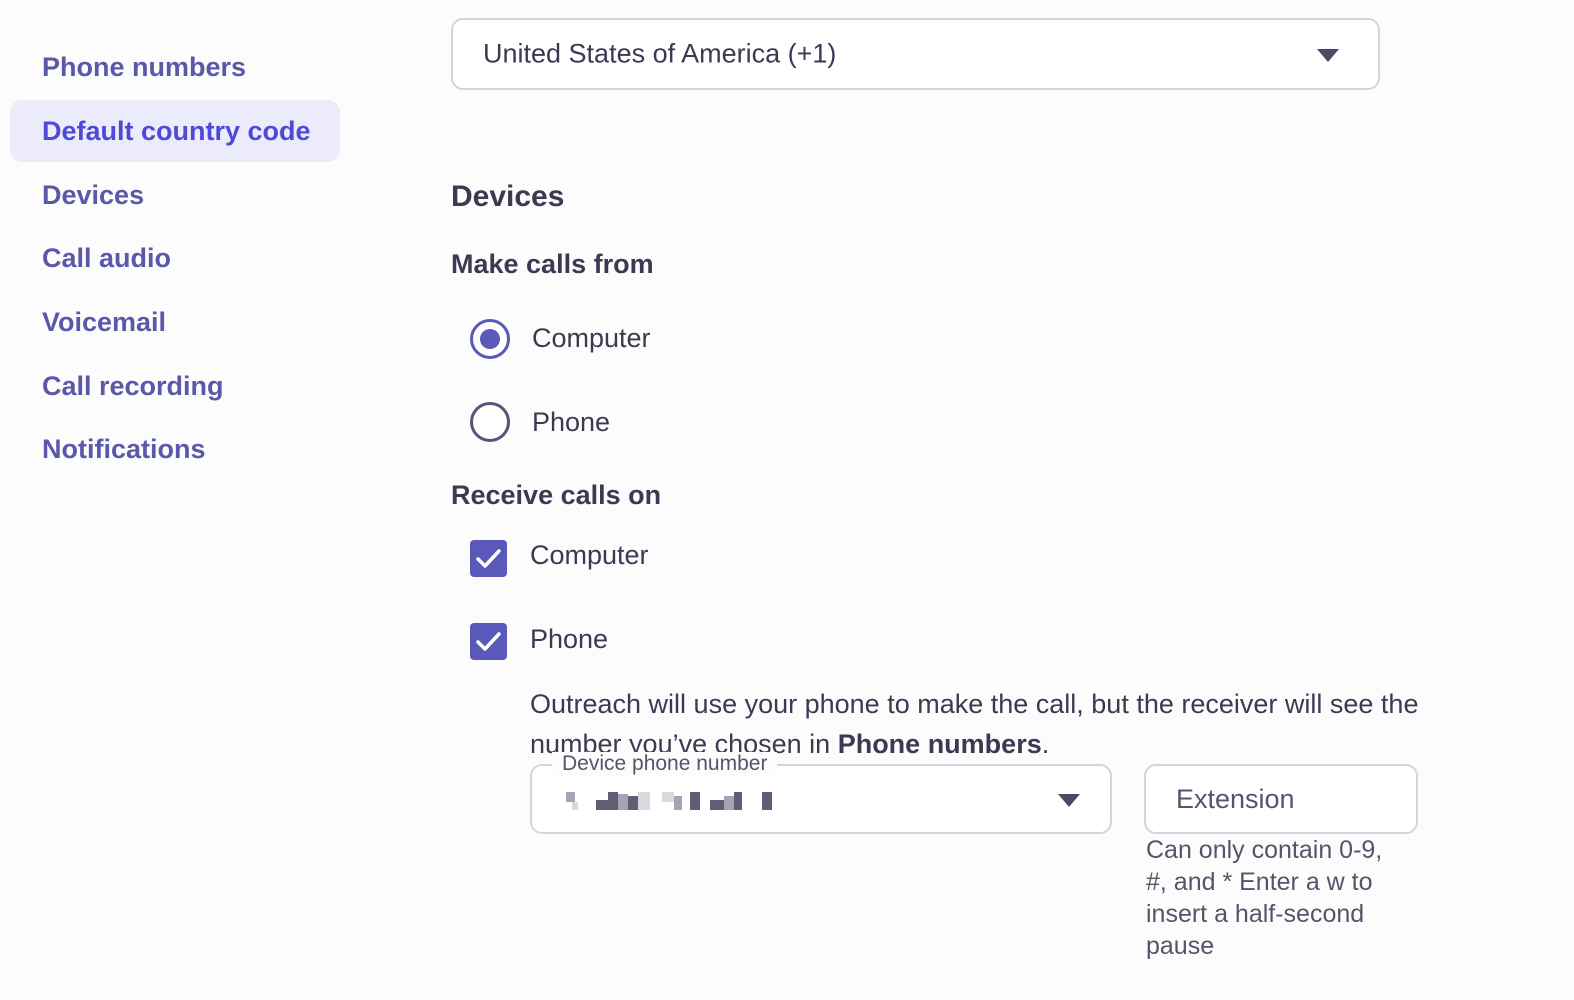 The height and width of the screenshot is (1000, 1574). I want to click on make-calls-phone-label: Phone, so click(571, 422).